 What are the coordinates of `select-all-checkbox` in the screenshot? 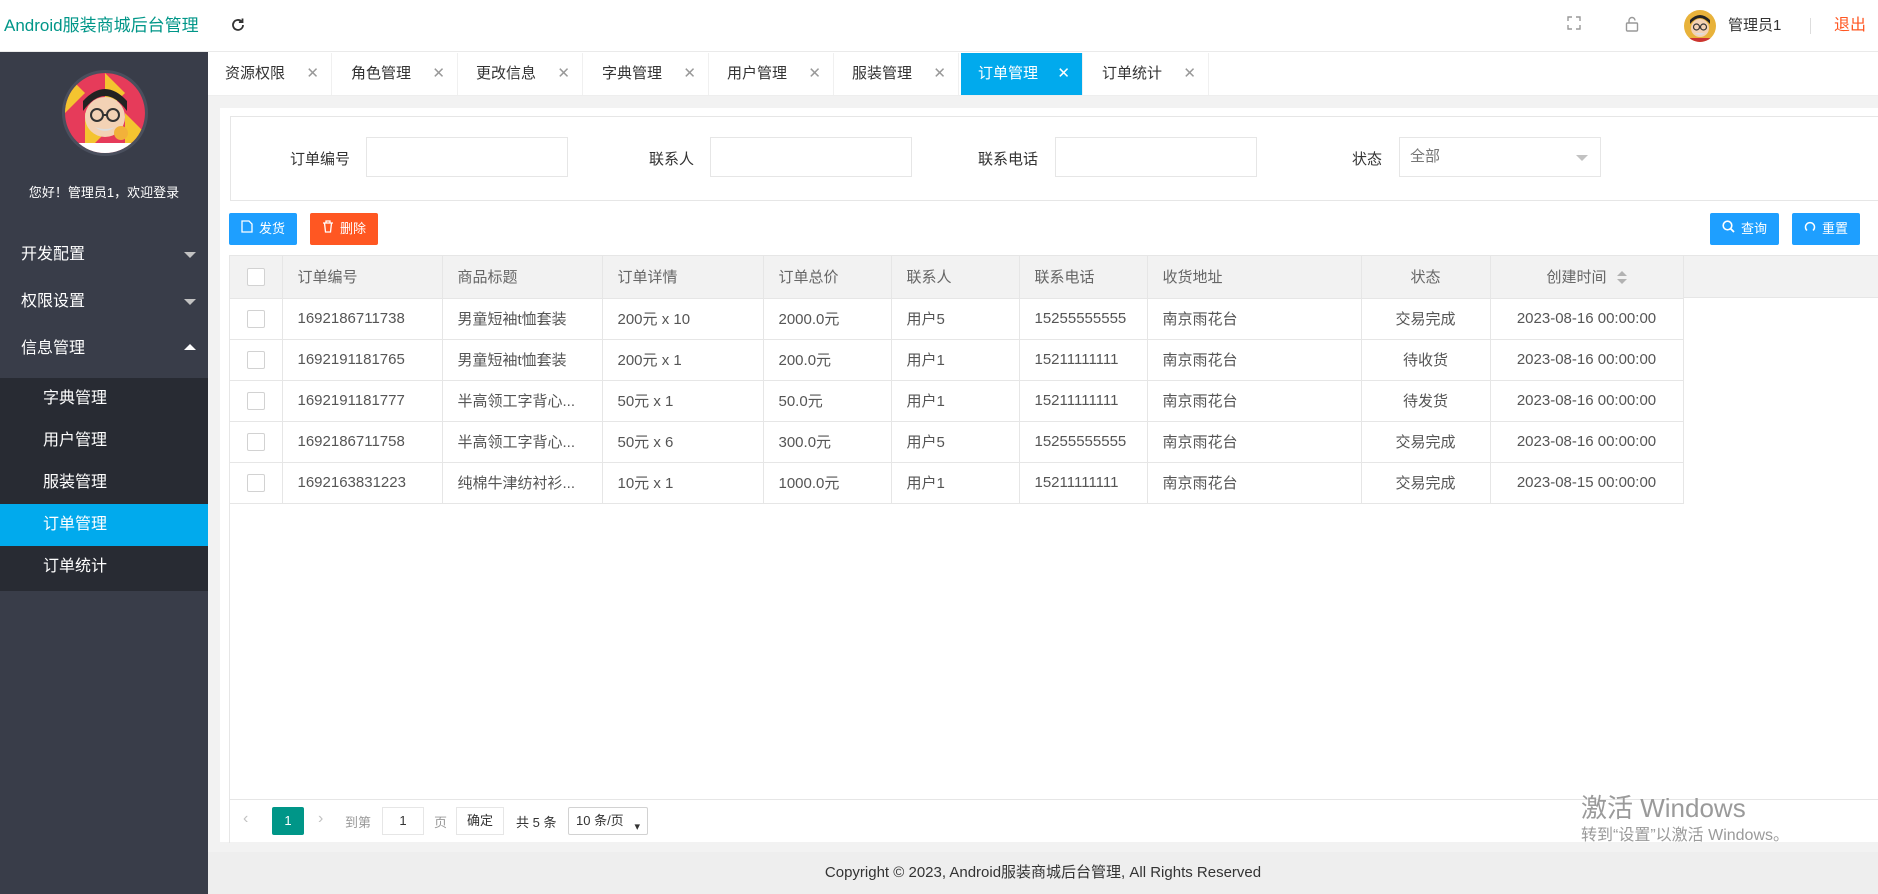 It's located at (255, 276).